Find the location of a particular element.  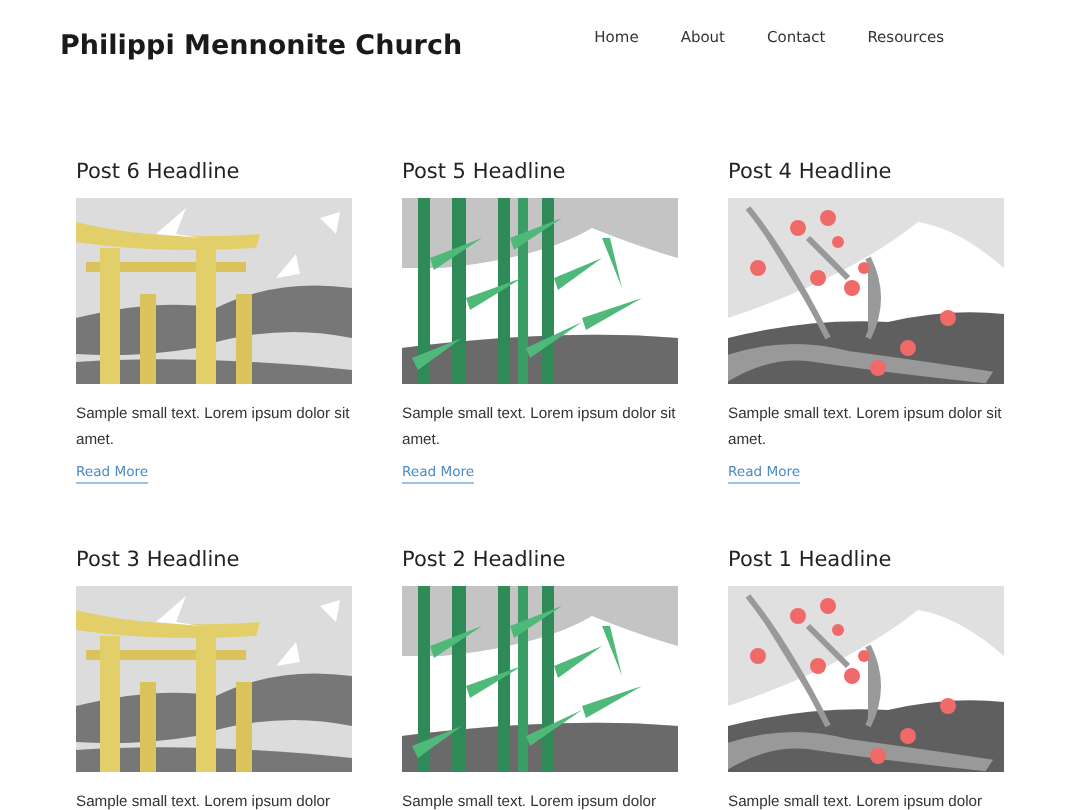

site-title: Philippi Mennonite Church is located at coordinates (261, 46).